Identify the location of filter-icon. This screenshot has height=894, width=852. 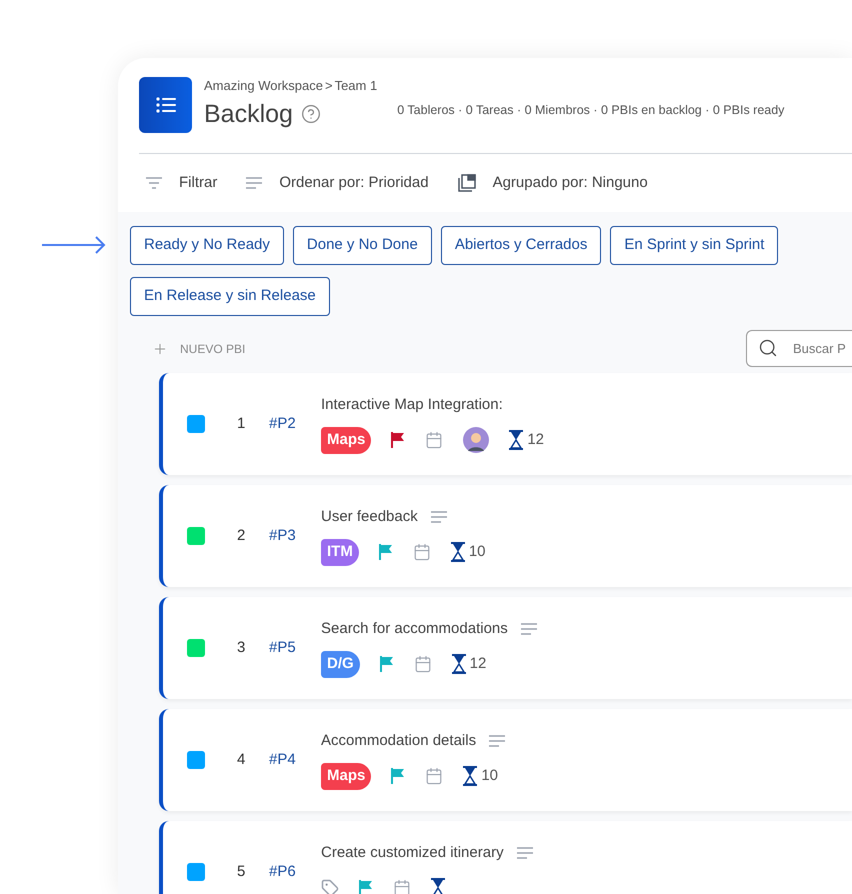
(154, 183).